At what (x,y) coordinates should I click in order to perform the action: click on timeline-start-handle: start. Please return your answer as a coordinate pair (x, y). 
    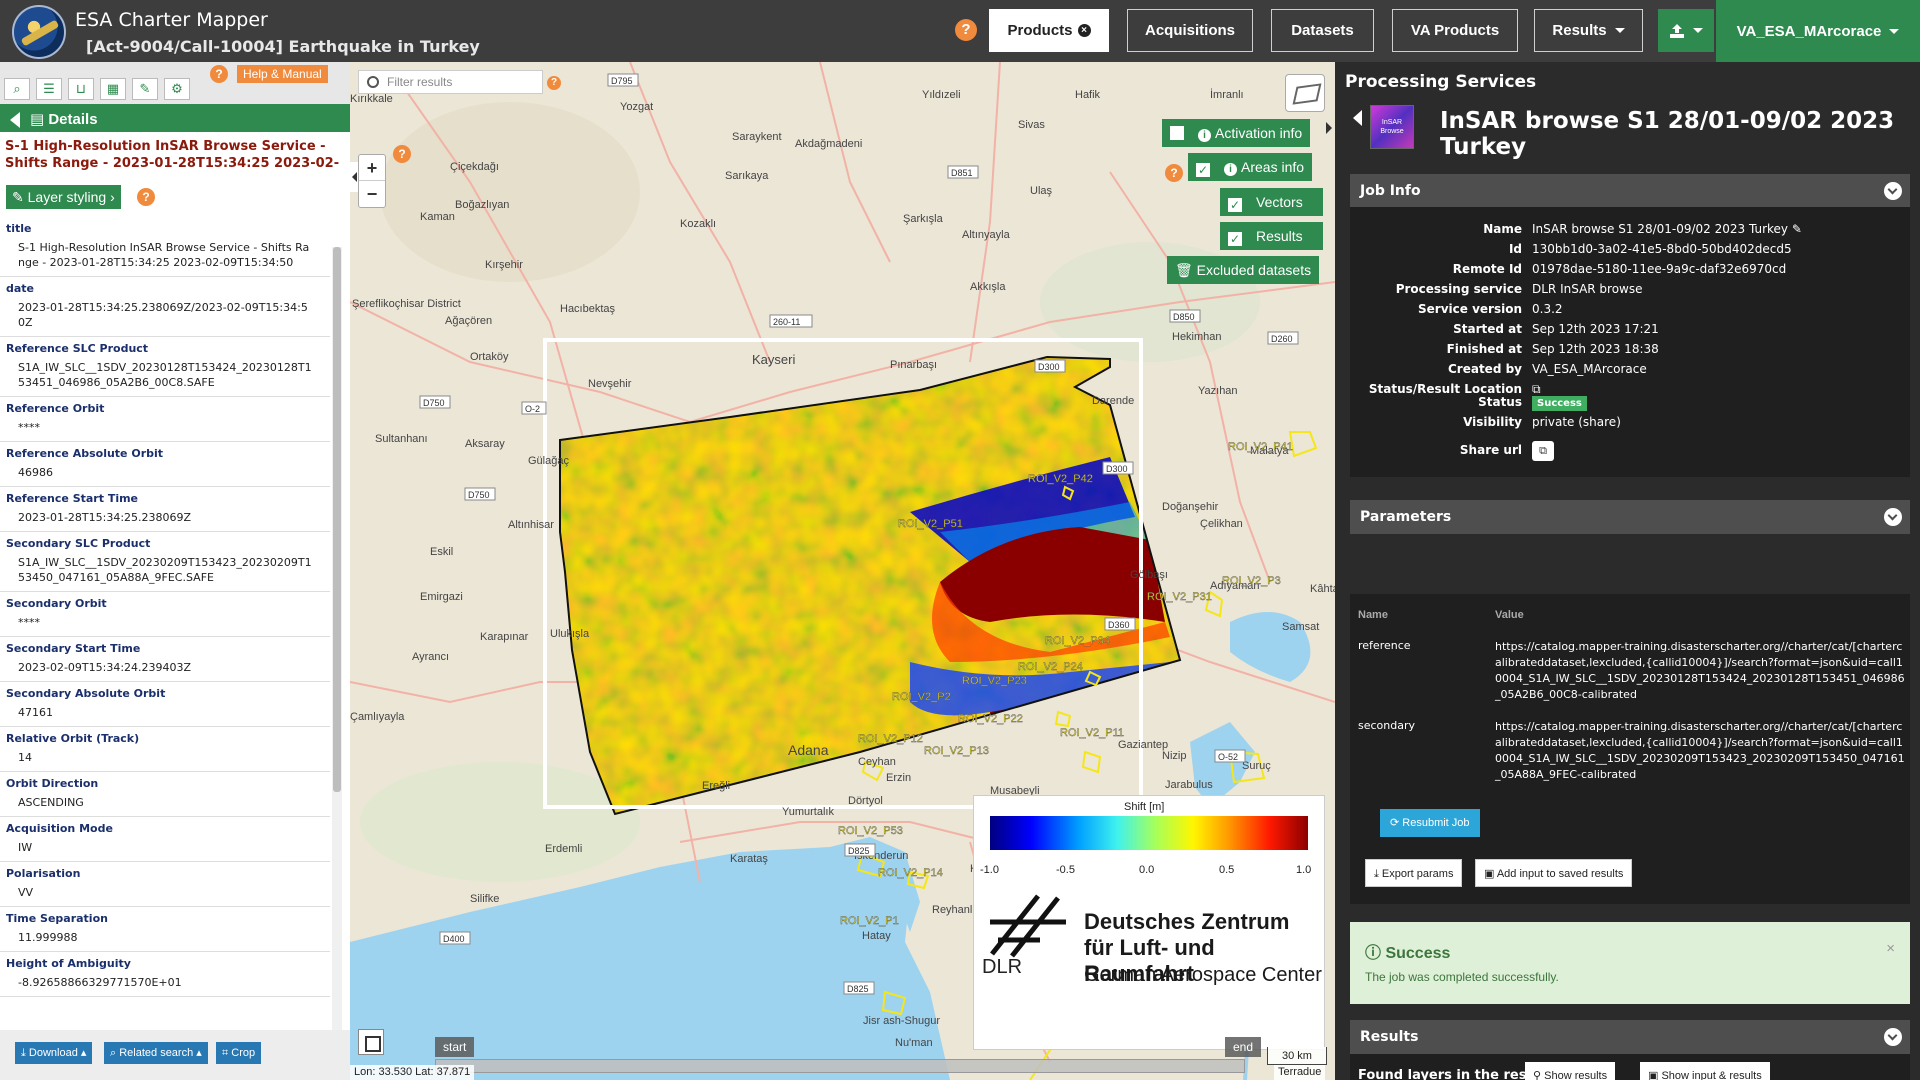
    Looking at the image, I should click on (455, 1047).